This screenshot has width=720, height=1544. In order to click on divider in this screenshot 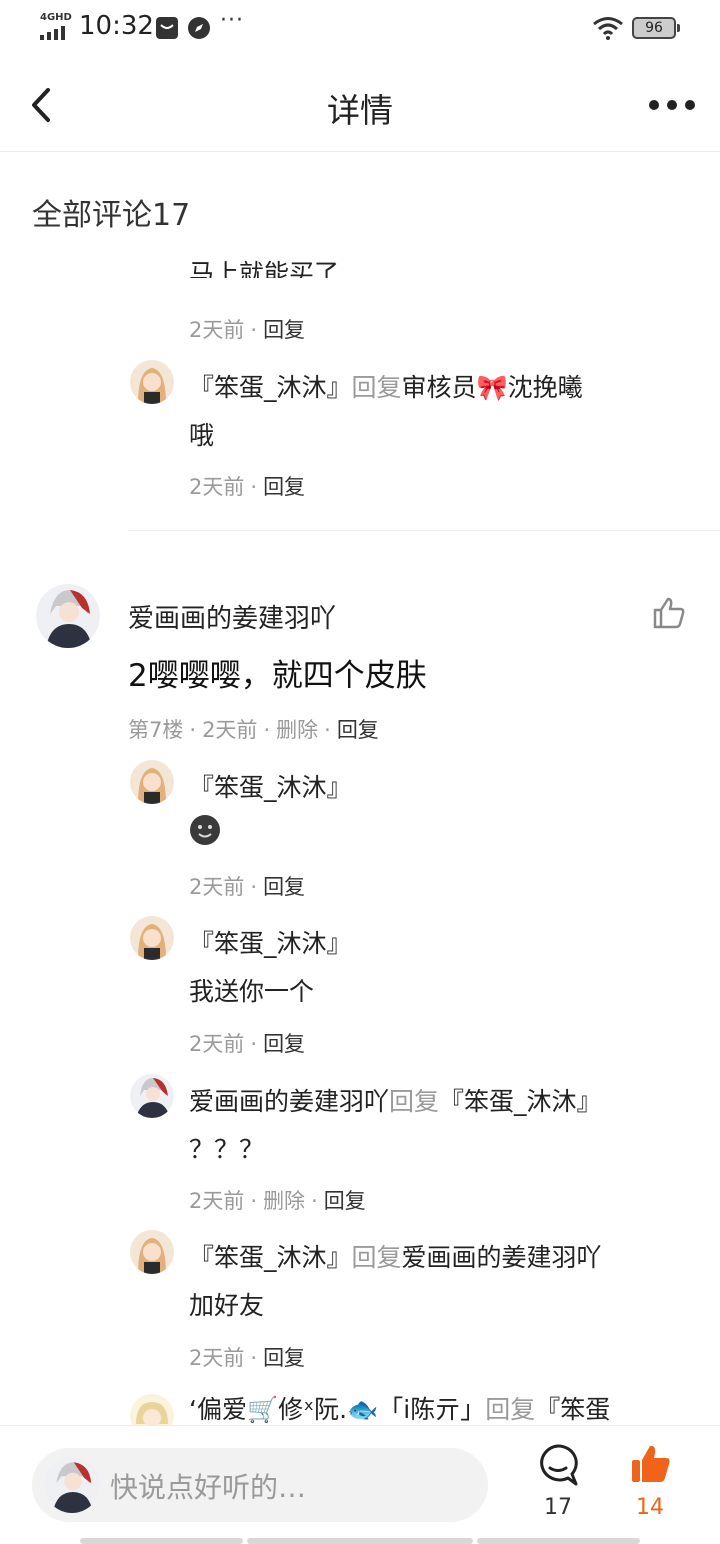, I will do `click(424, 530)`.